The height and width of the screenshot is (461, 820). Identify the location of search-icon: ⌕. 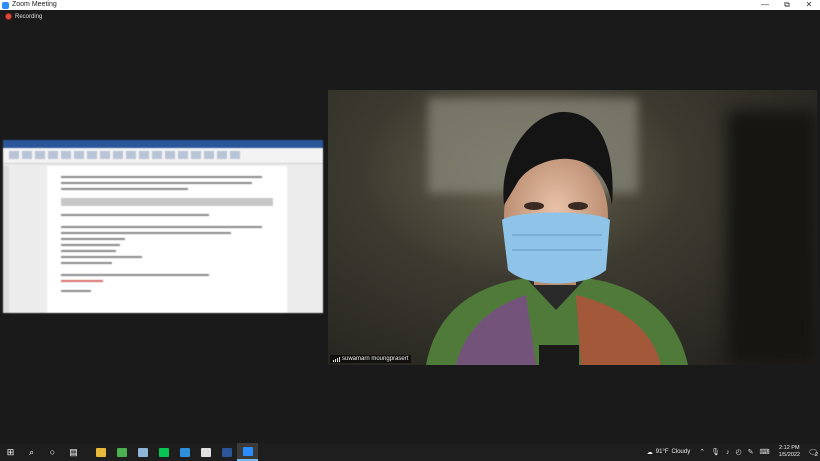
(31, 451).